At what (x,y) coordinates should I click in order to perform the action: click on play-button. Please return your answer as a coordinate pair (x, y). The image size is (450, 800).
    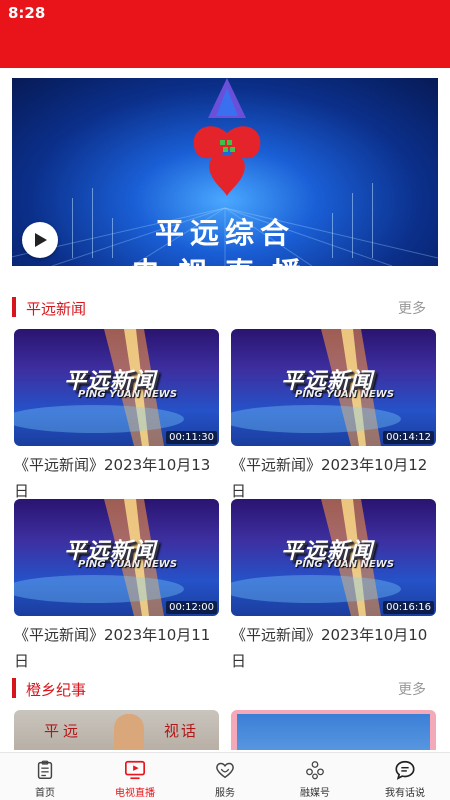
    Looking at the image, I should click on (40, 240).